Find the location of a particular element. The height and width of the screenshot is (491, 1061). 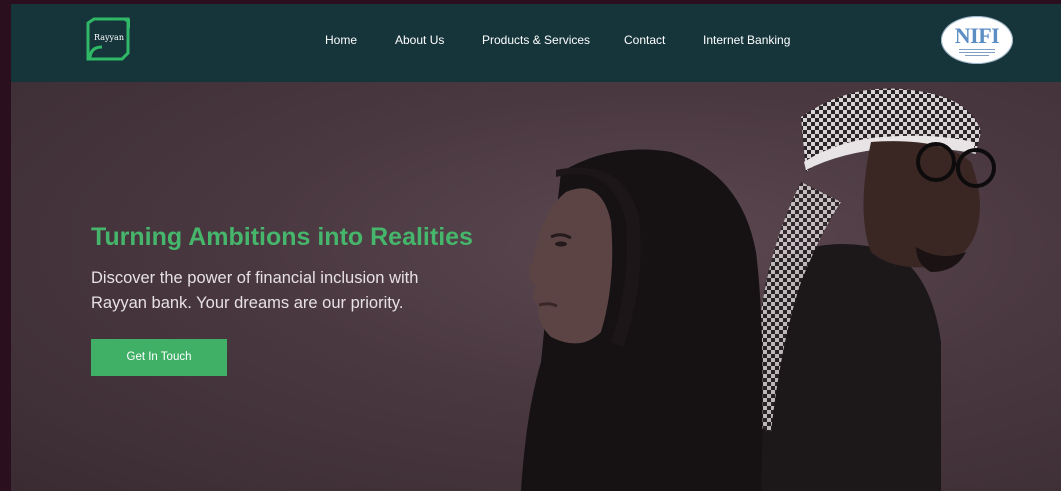

partner-logo-text: NIFI is located at coordinates (977, 35).